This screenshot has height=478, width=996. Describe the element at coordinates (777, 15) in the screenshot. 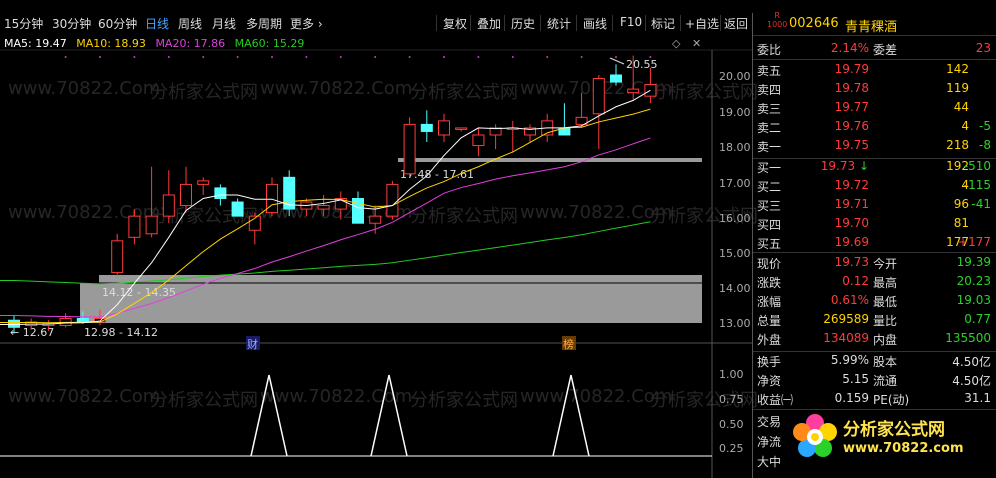

I see `rank-badge-top: R` at that location.